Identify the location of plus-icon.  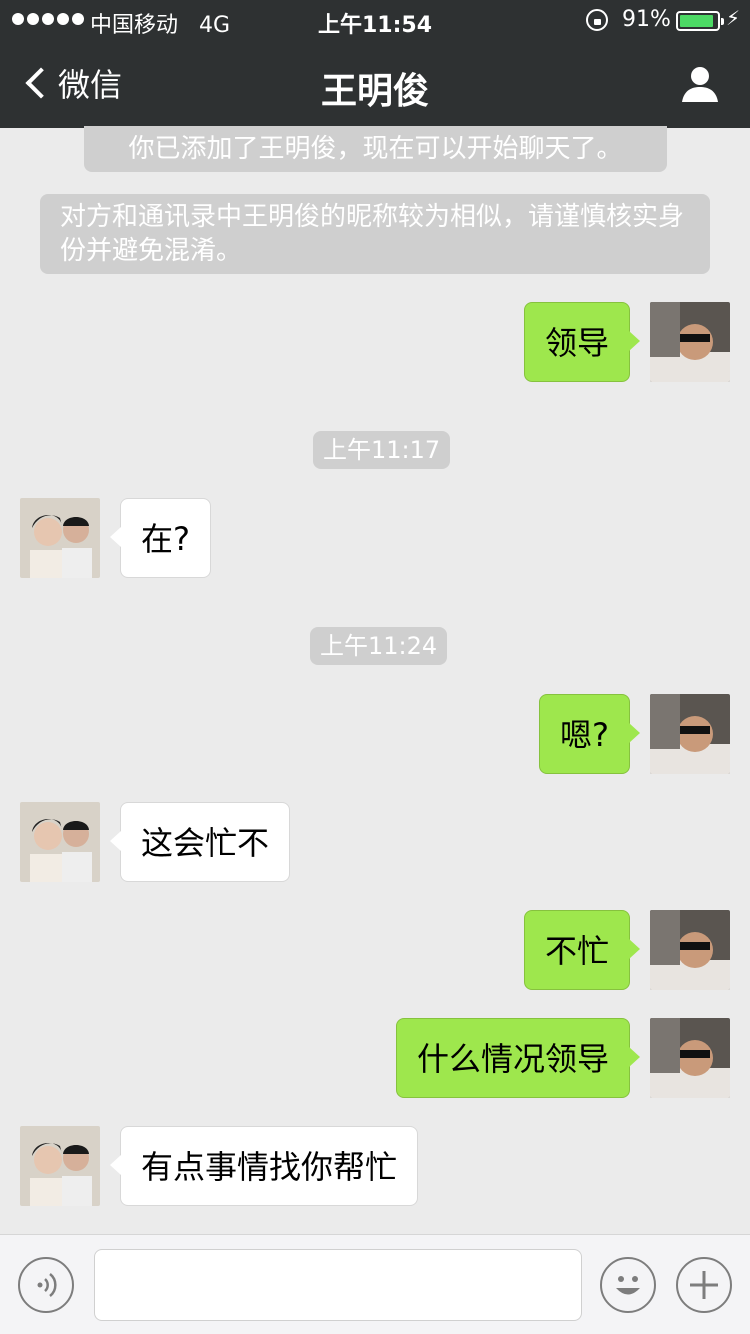
(704, 1285).